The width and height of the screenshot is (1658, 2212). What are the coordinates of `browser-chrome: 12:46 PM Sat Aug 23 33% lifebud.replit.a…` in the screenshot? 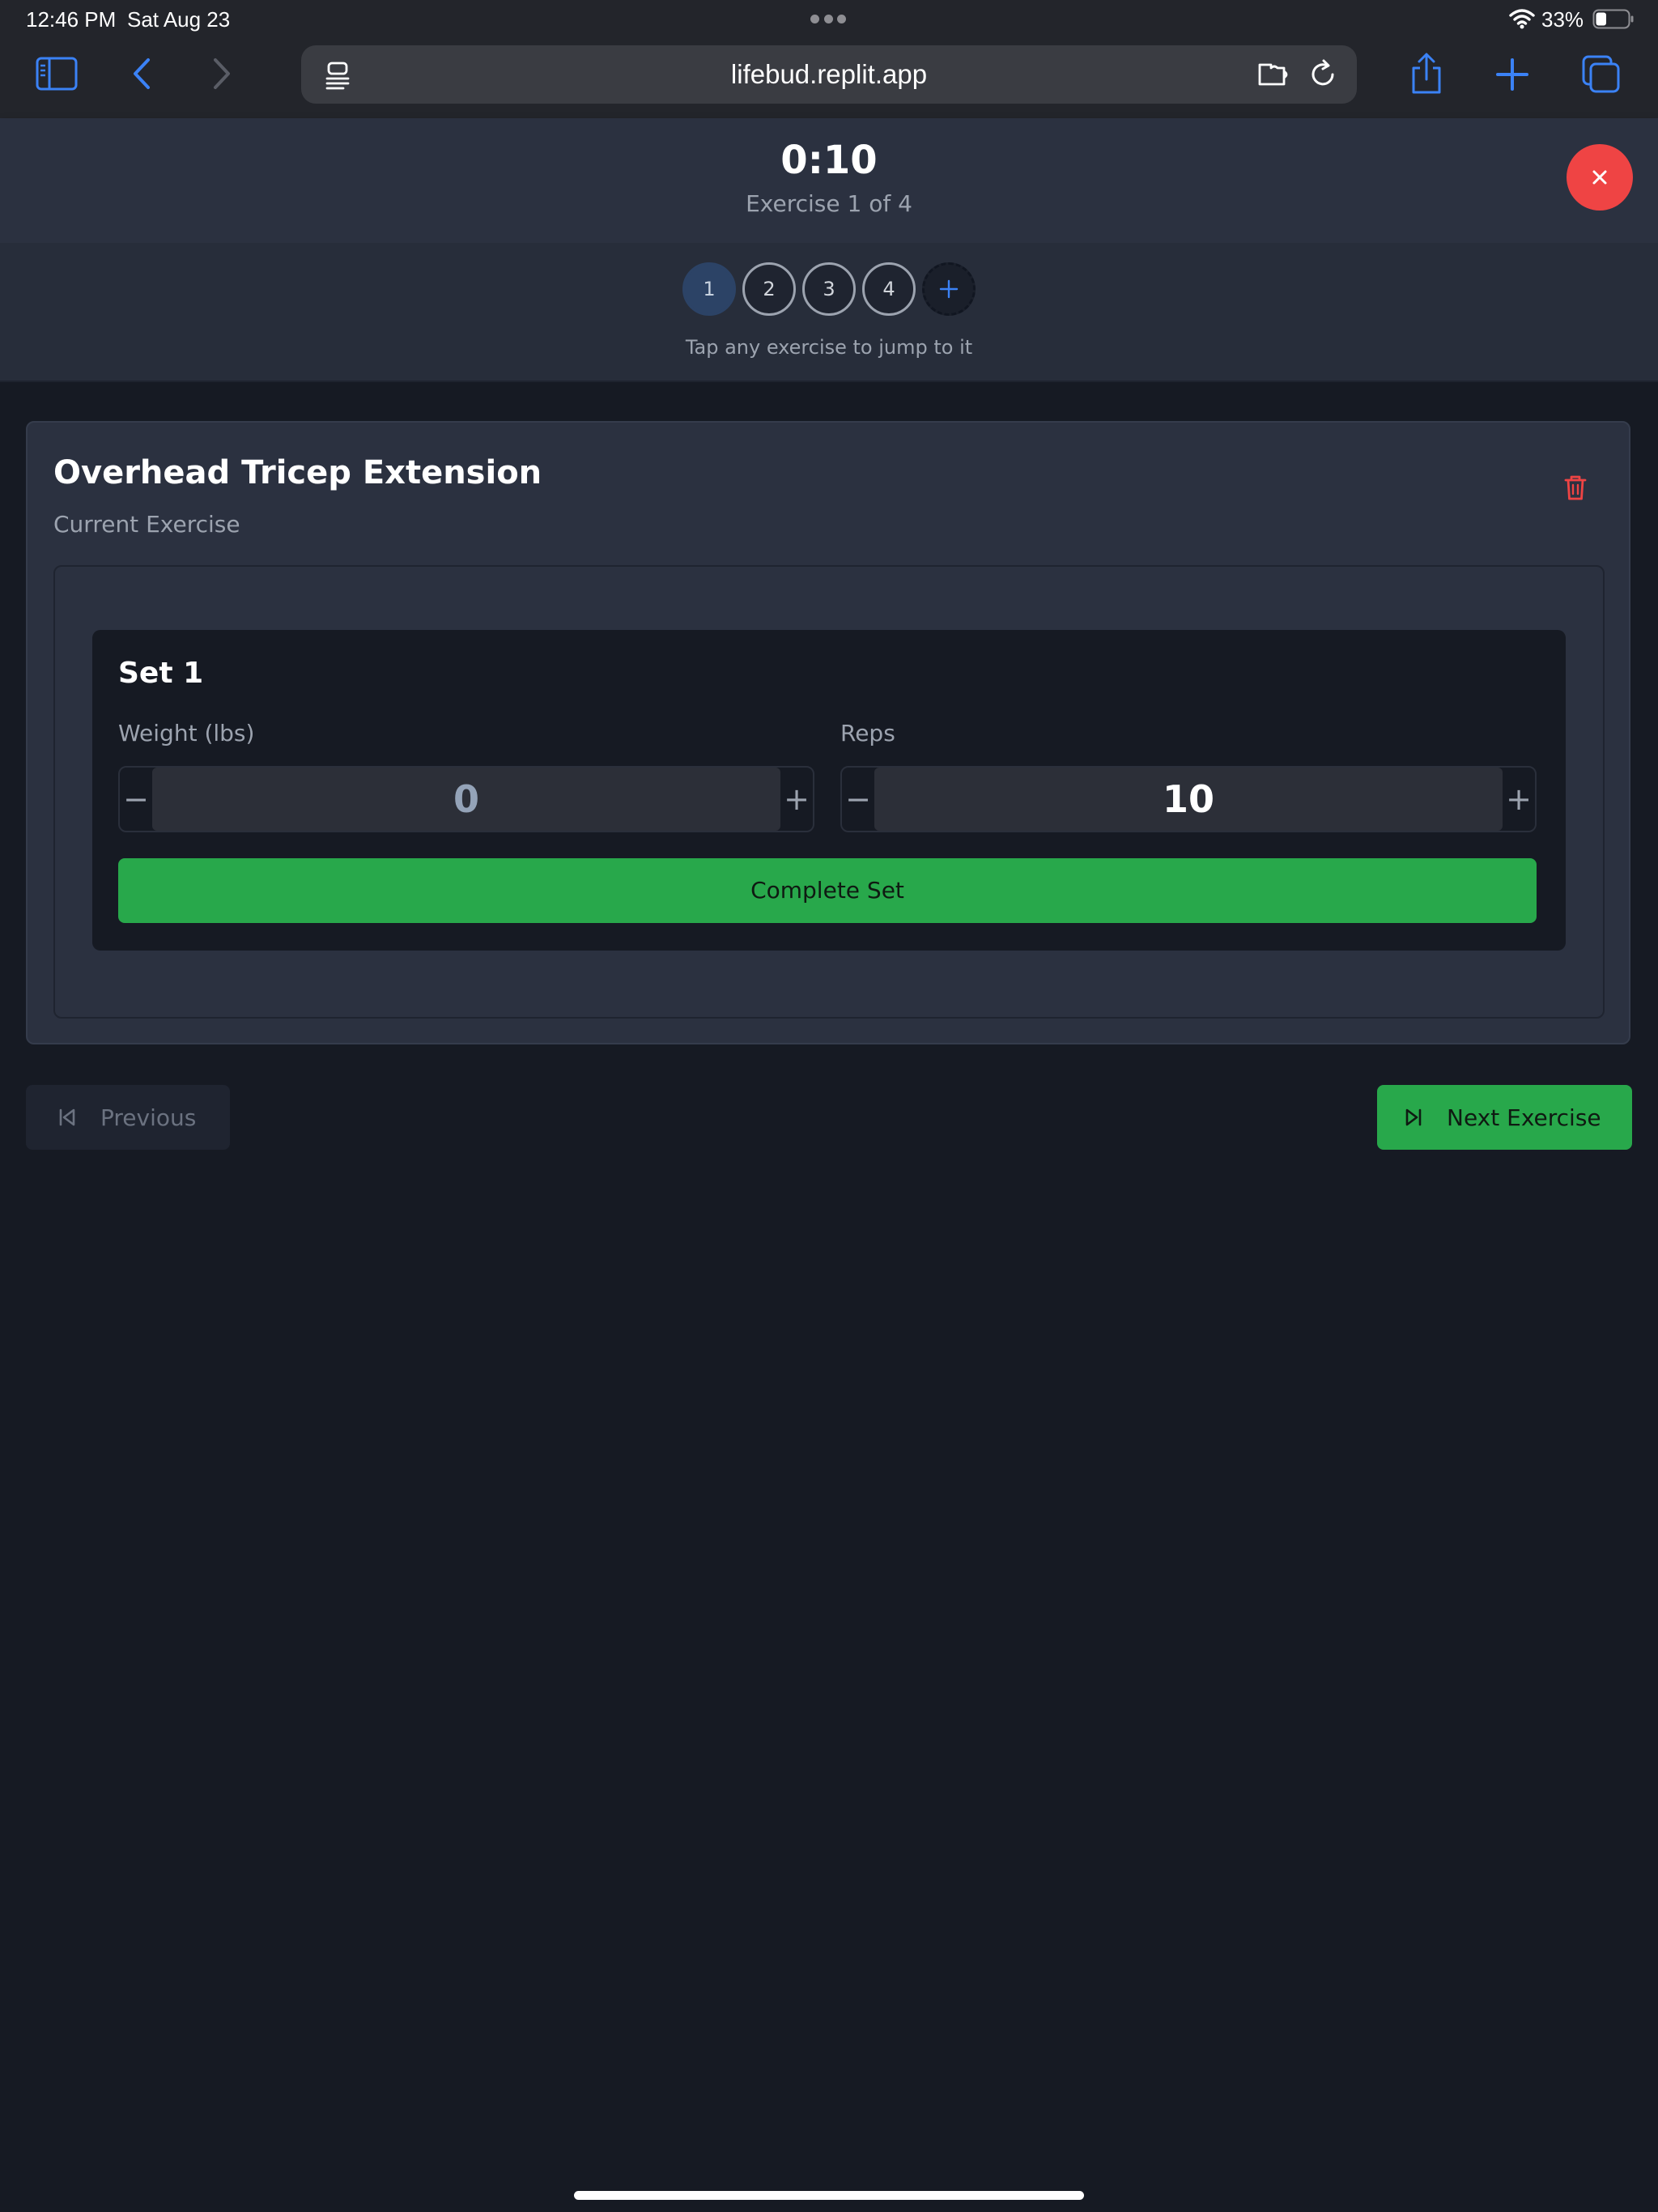 It's located at (829, 59).